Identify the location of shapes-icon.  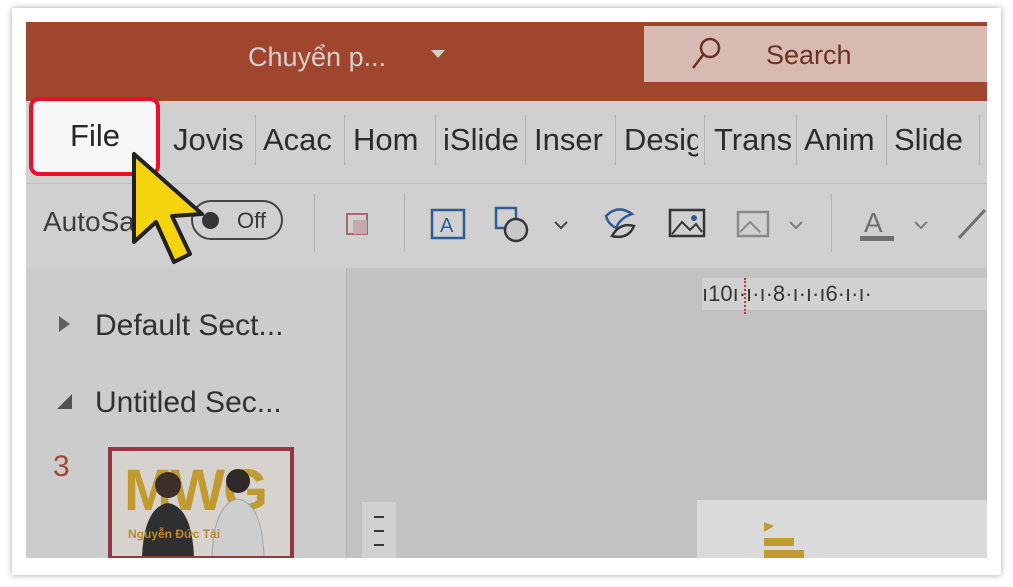
(514, 224).